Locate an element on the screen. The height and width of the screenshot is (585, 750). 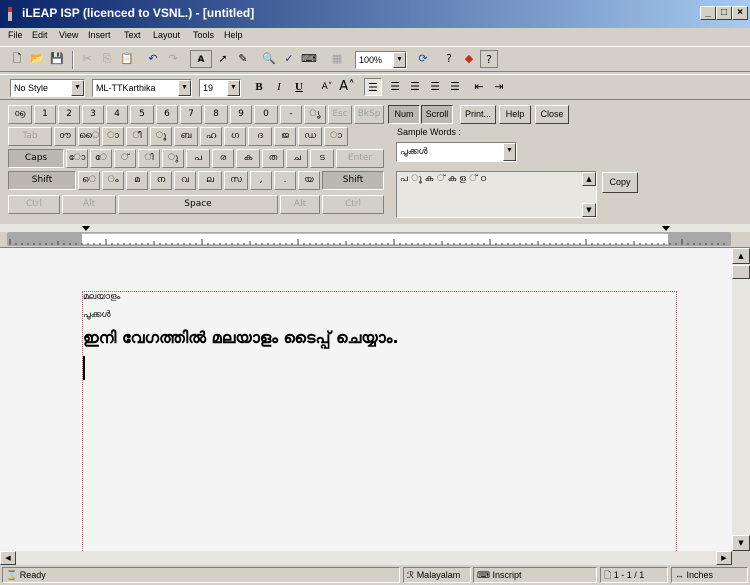
align-center-icon: ☰ is located at coordinates (395, 87).